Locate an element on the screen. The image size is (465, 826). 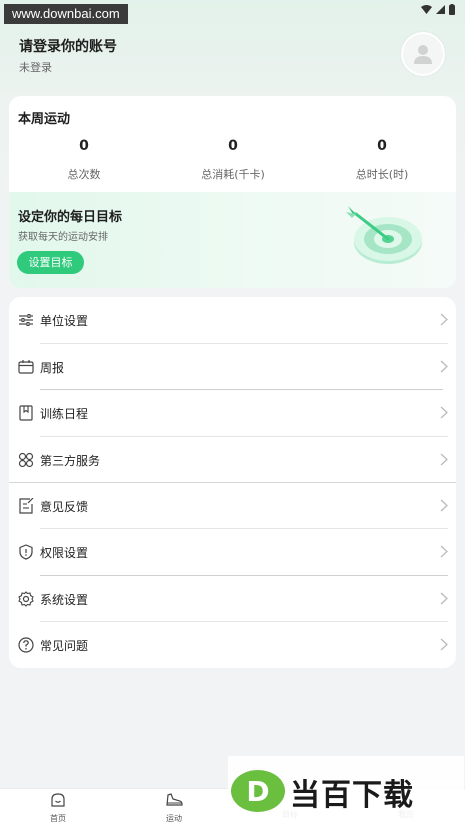
avatar is located at coordinates (423, 54).